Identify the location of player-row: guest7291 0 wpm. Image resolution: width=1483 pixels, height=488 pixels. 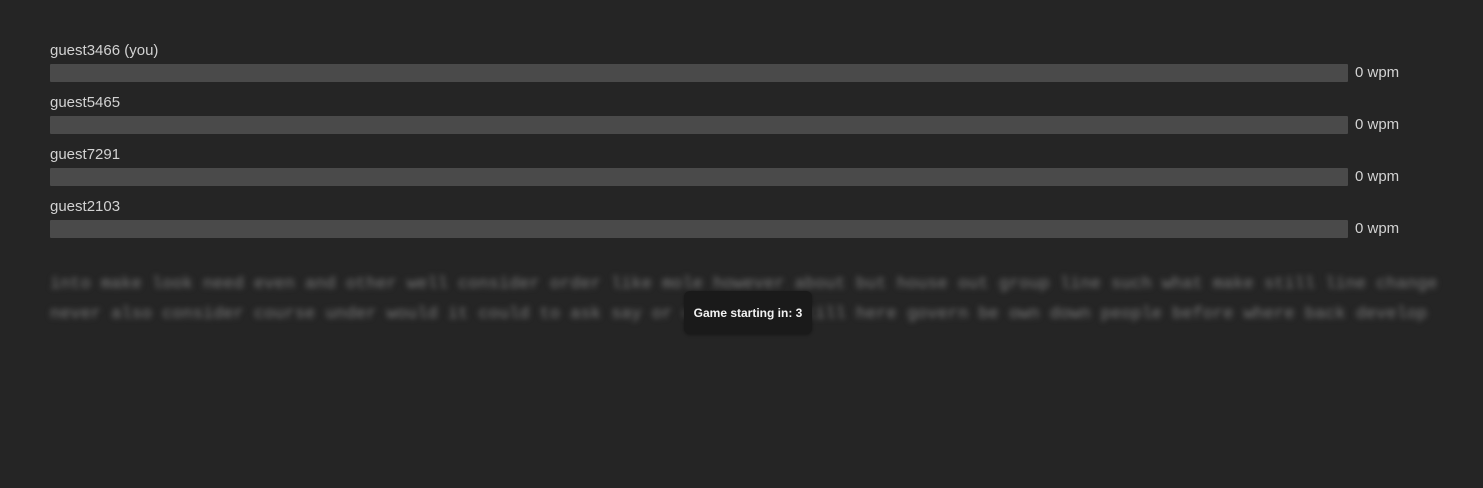
(740, 172).